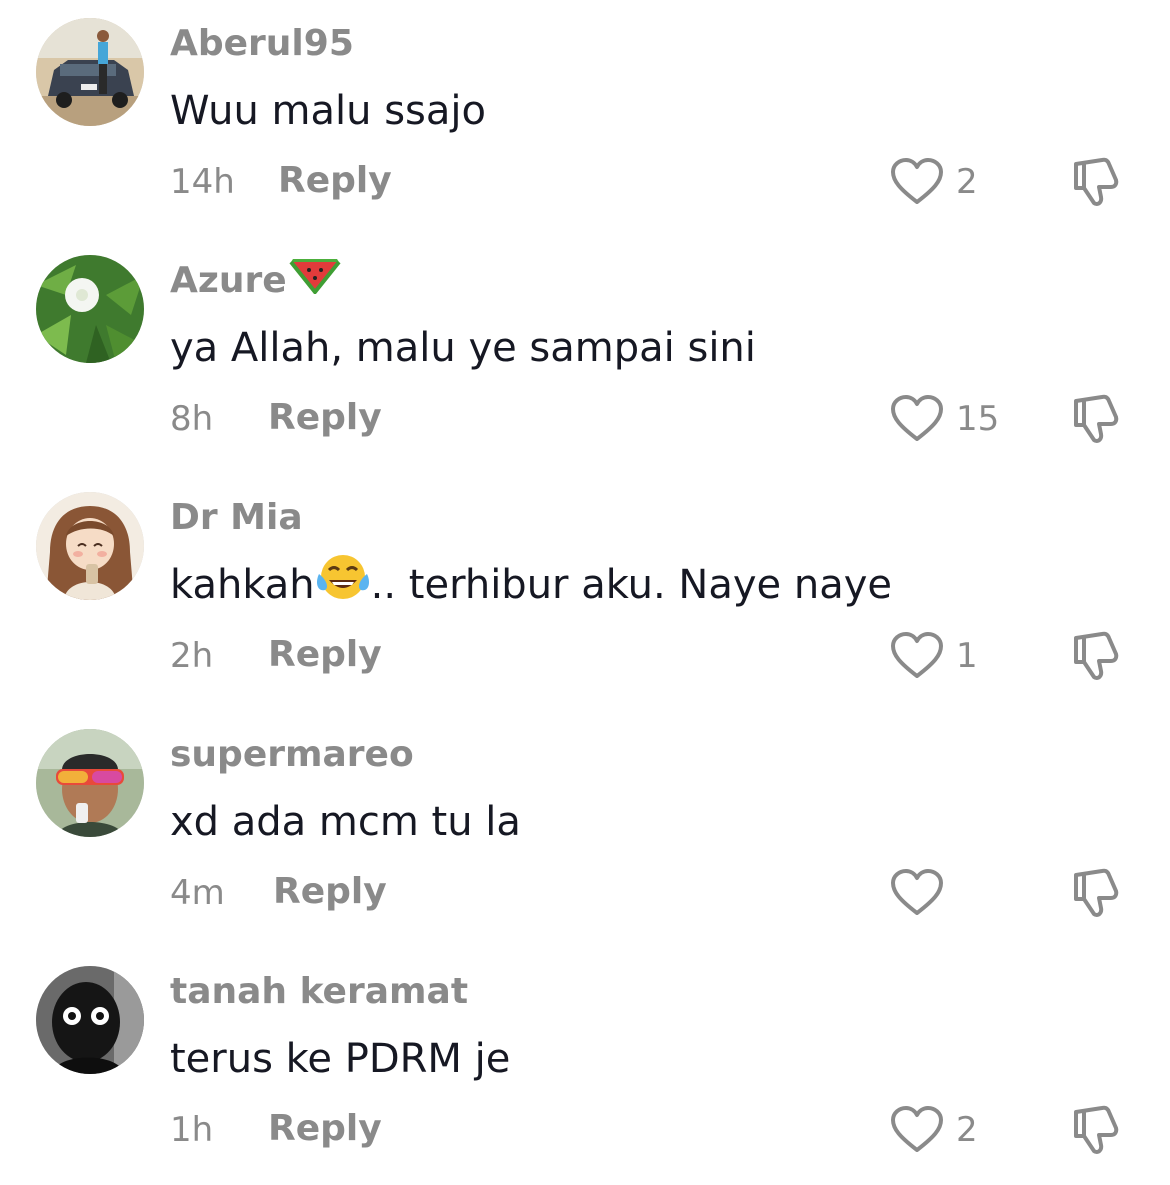 The height and width of the screenshot is (1185, 1170). Describe the element at coordinates (345, 822) in the screenshot. I see `comment-text: xd ada mcm tu la` at that location.